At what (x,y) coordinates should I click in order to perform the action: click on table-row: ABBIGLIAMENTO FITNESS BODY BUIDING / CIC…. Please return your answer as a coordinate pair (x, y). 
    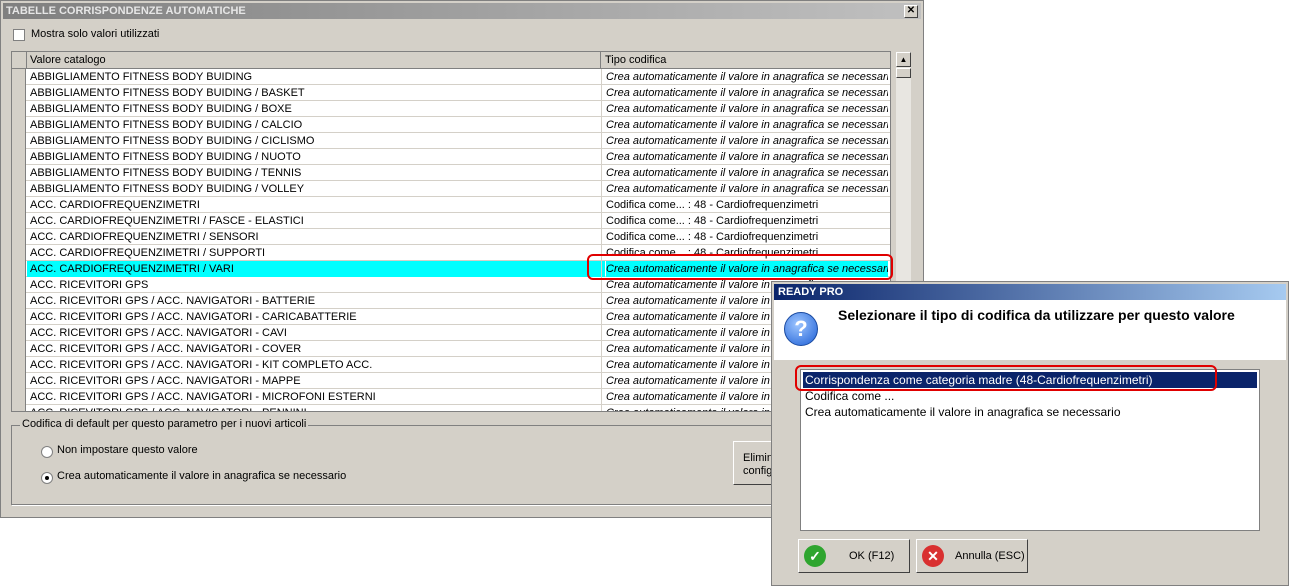
    Looking at the image, I should click on (451, 141).